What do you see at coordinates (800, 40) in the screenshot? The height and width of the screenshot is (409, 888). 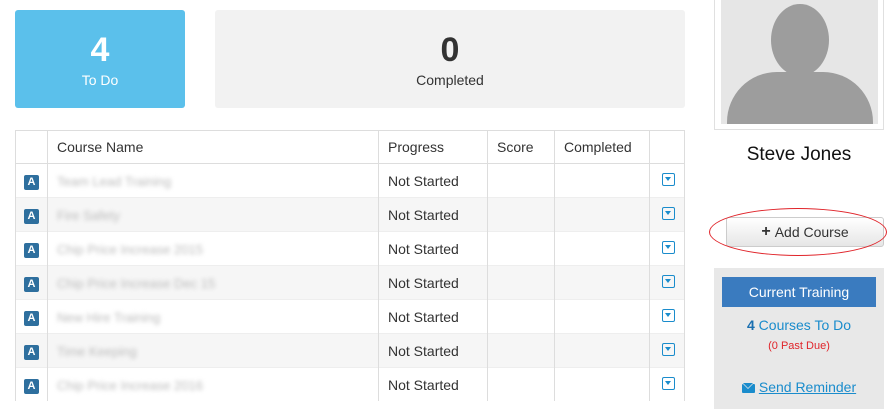 I see `avatar-head-silhouette` at bounding box center [800, 40].